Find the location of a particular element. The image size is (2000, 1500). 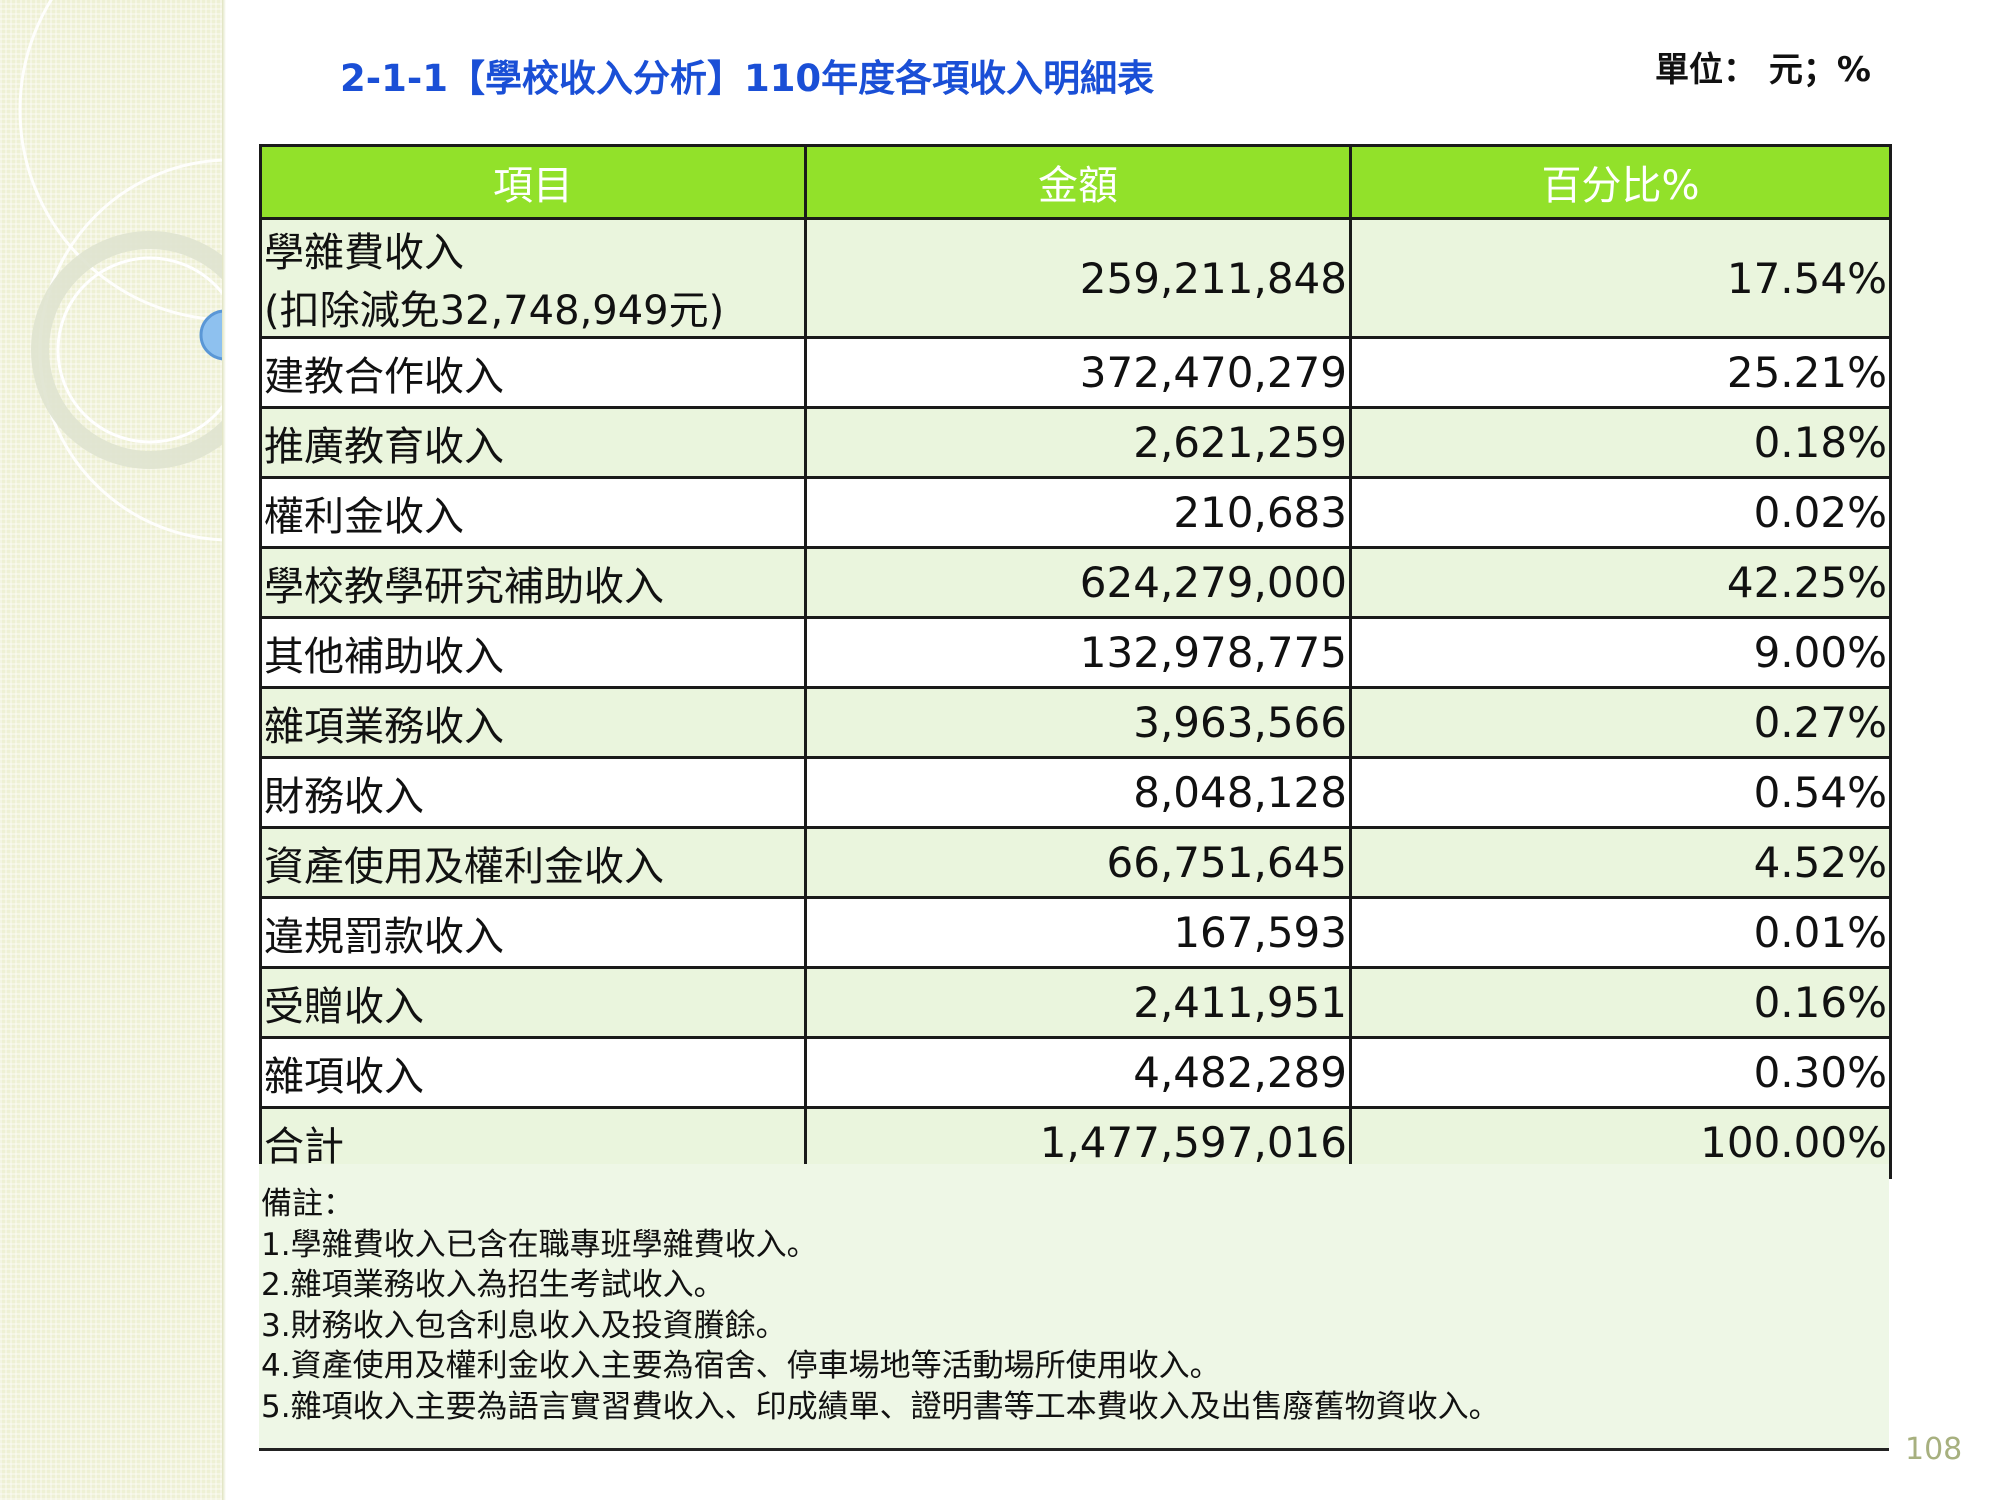

table-row: 受贈收入 2,411,951 0.16% is located at coordinates (1075, 1002).